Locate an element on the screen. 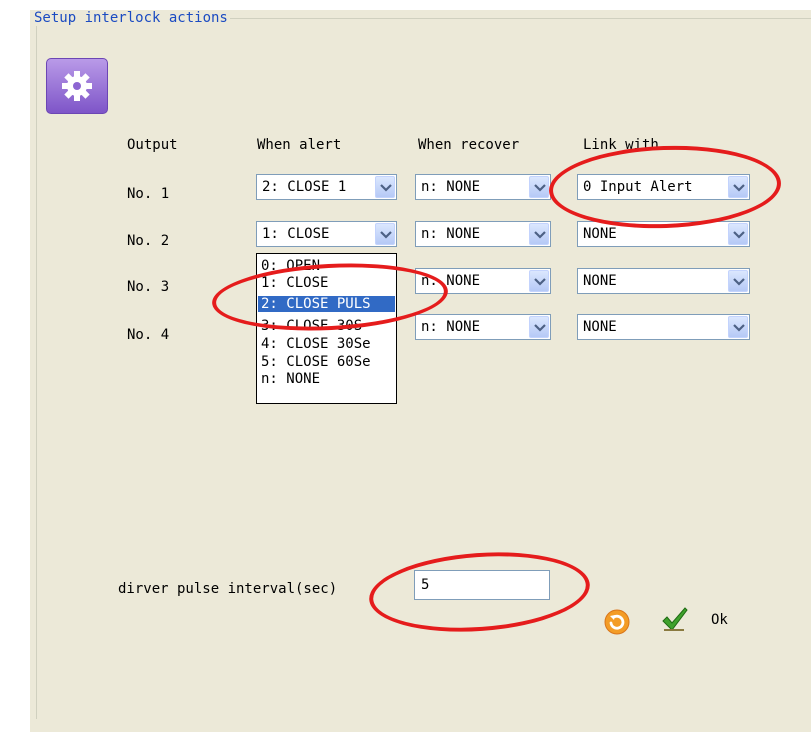  row-1-when-alert-value: 2: CLOSE 1 is located at coordinates (304, 187).